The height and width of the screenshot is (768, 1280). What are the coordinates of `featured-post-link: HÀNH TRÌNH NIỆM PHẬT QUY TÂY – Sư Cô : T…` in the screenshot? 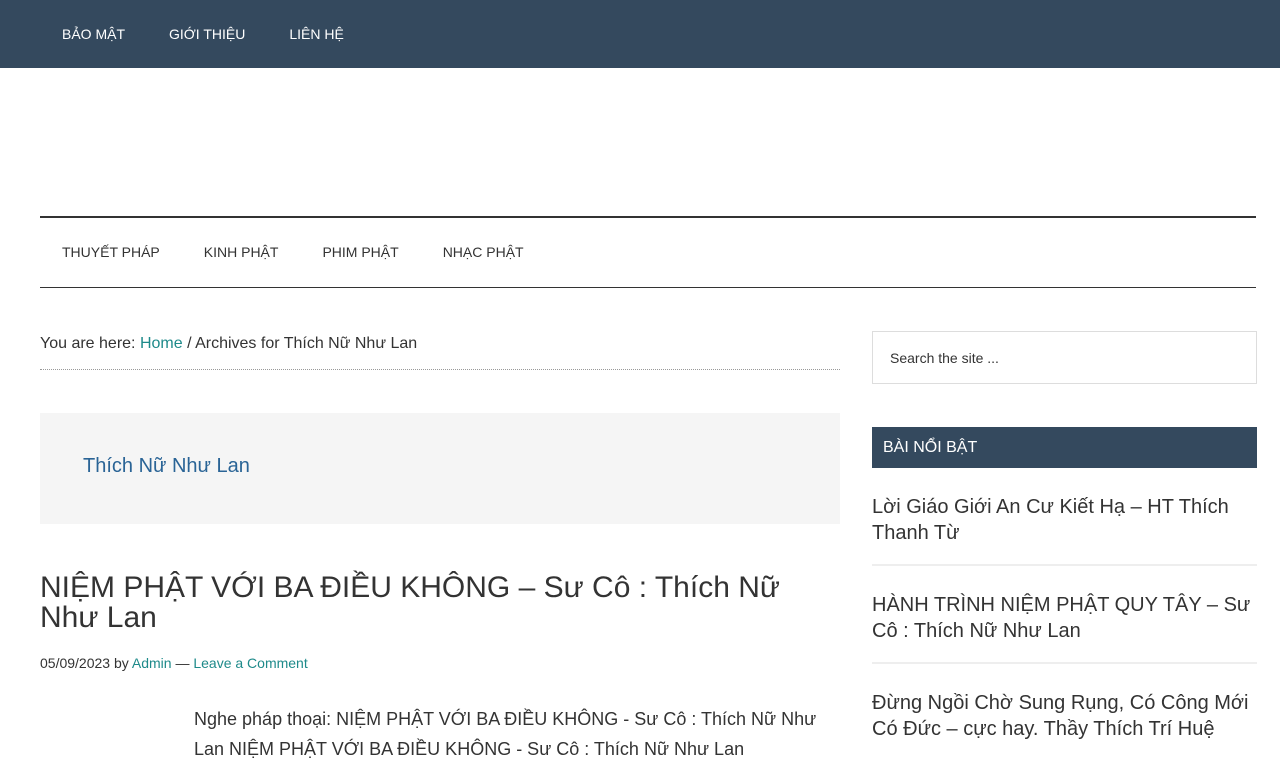 It's located at (1064, 615).